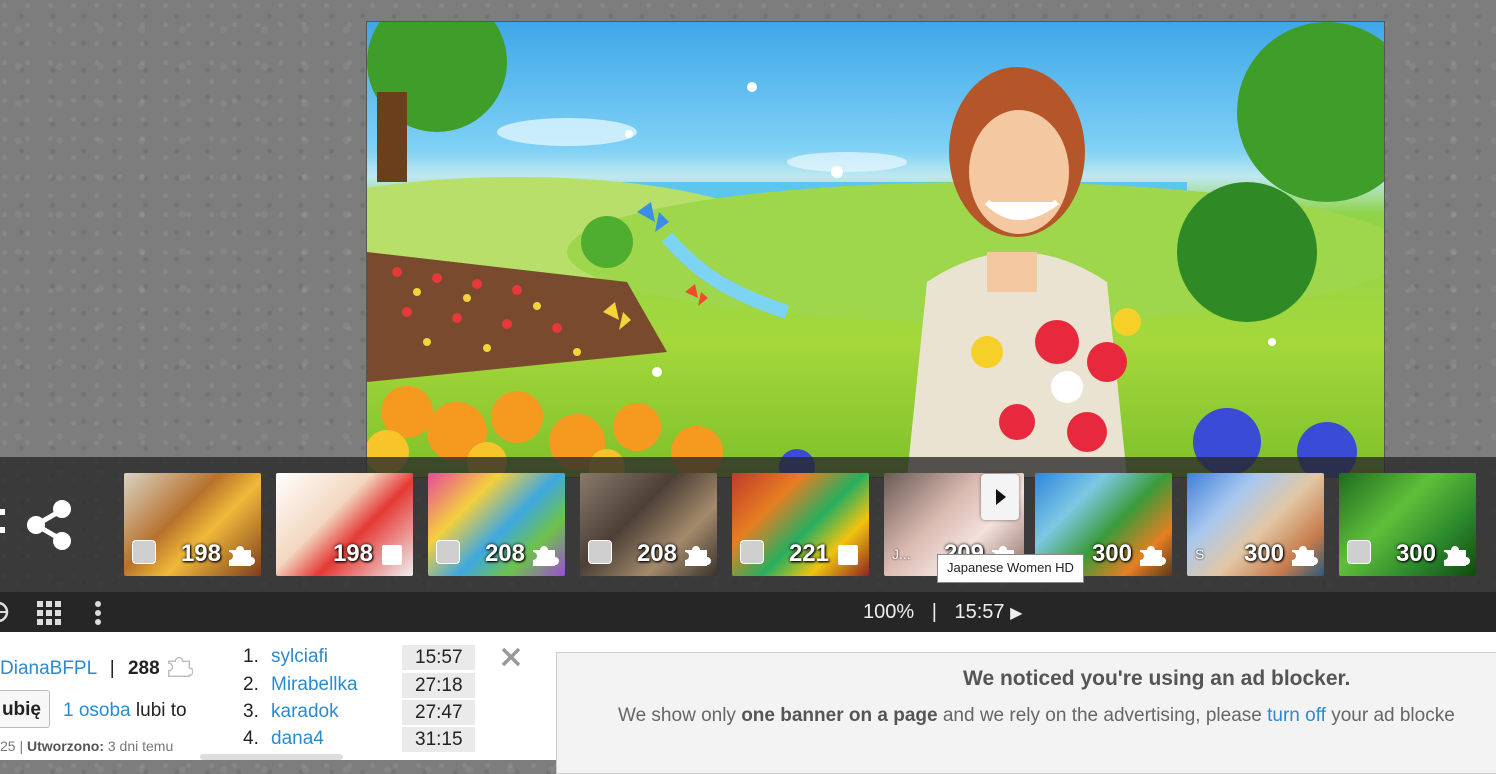 The width and height of the screenshot is (1496, 774). What do you see at coordinates (979, 612) in the screenshot?
I see `timer: 15:57` at bounding box center [979, 612].